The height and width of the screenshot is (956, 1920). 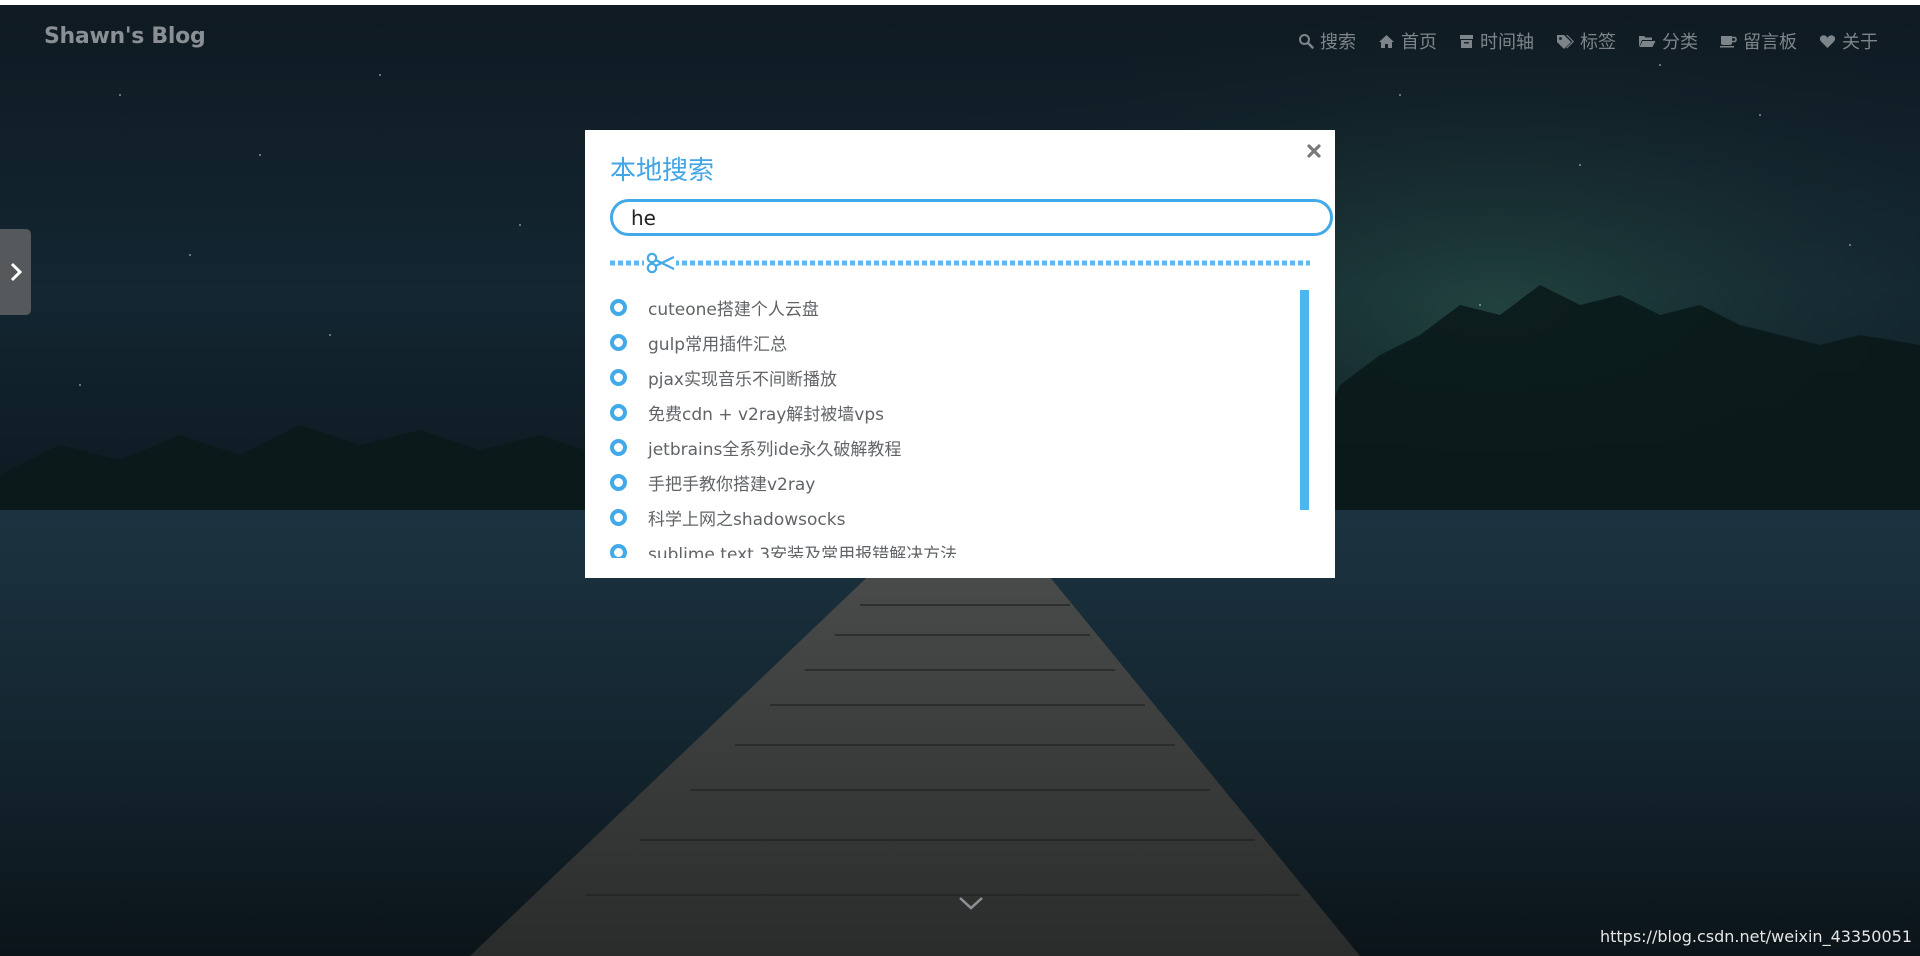 I want to click on result-title: 手把手教你搭建v2ray, so click(x=732, y=485).